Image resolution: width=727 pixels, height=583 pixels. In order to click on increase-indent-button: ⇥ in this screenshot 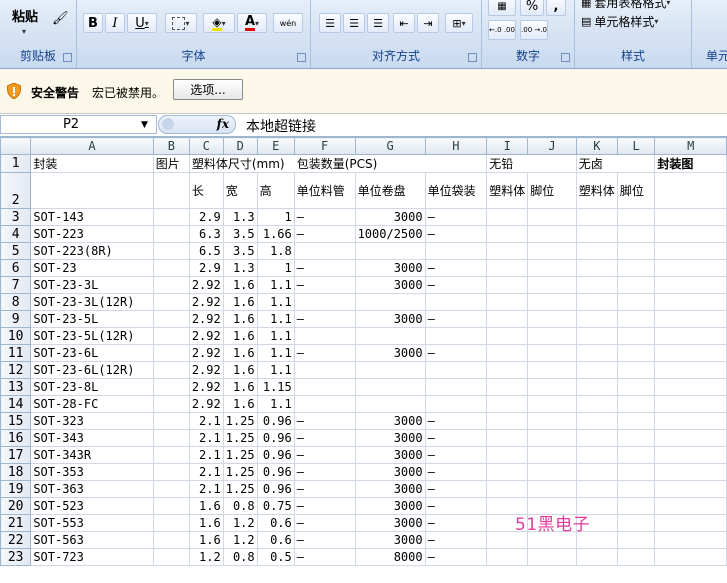, I will do `click(428, 23)`.